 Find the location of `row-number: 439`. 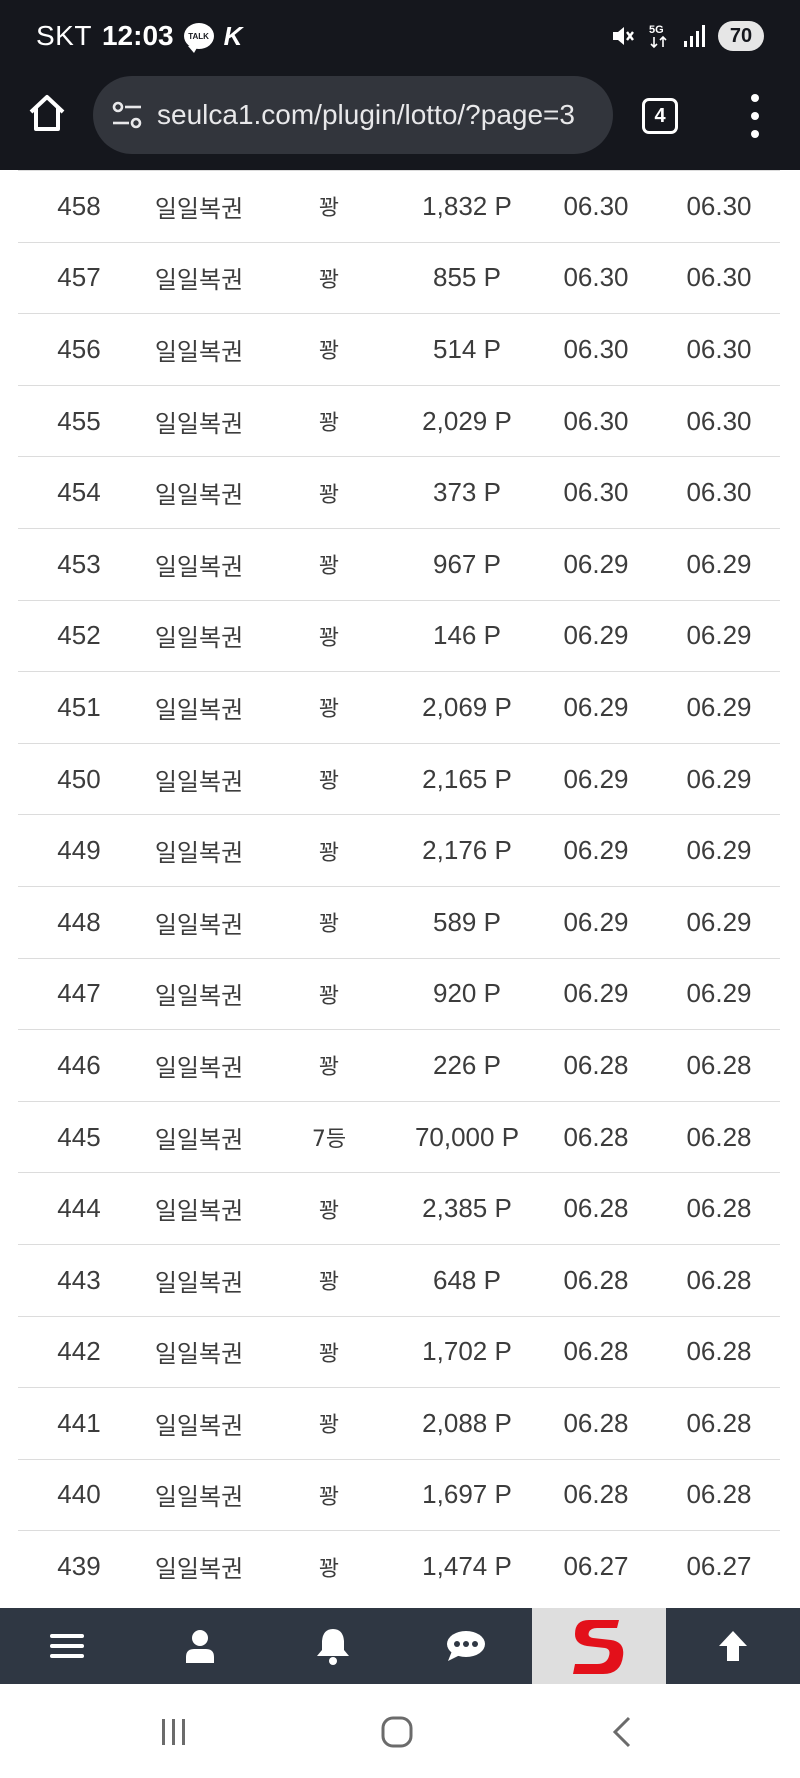

row-number: 439 is located at coordinates (79, 1566).